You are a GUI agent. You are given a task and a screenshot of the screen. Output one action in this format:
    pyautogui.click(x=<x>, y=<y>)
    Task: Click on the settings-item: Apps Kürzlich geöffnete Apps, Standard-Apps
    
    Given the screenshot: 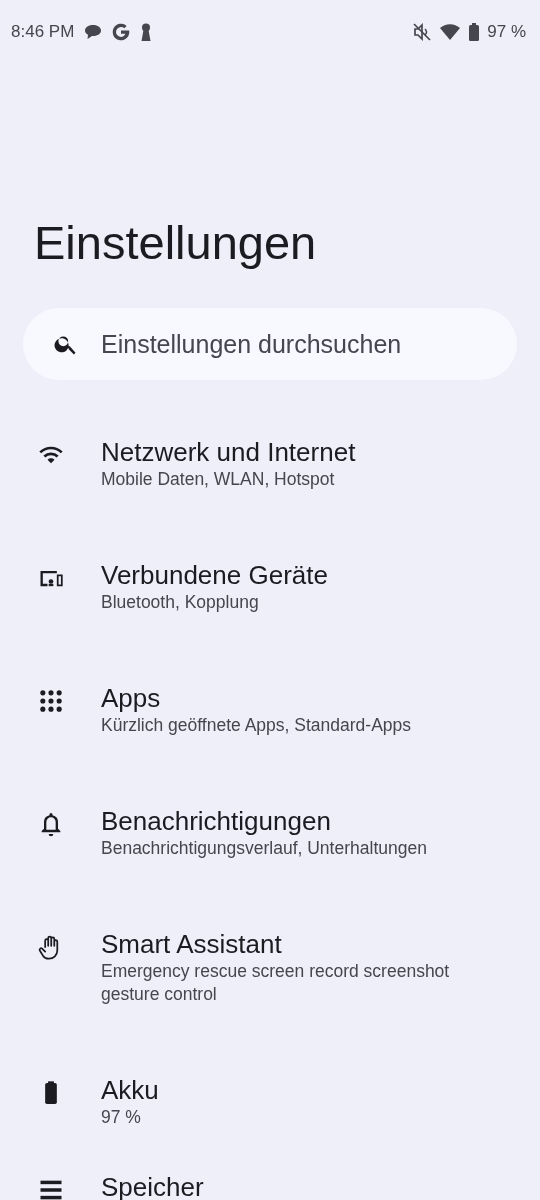 What is the action you would take?
    pyautogui.click(x=270, y=709)
    